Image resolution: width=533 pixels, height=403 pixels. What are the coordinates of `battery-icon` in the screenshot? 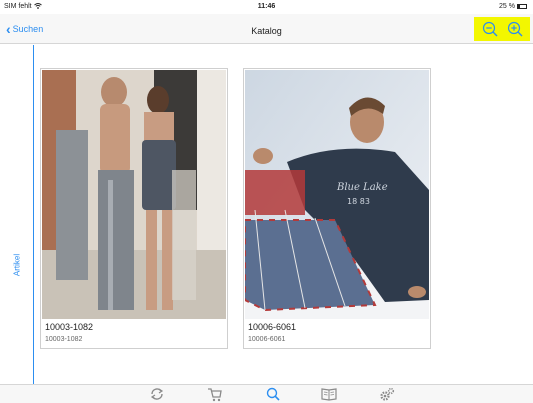 It's located at (522, 6).